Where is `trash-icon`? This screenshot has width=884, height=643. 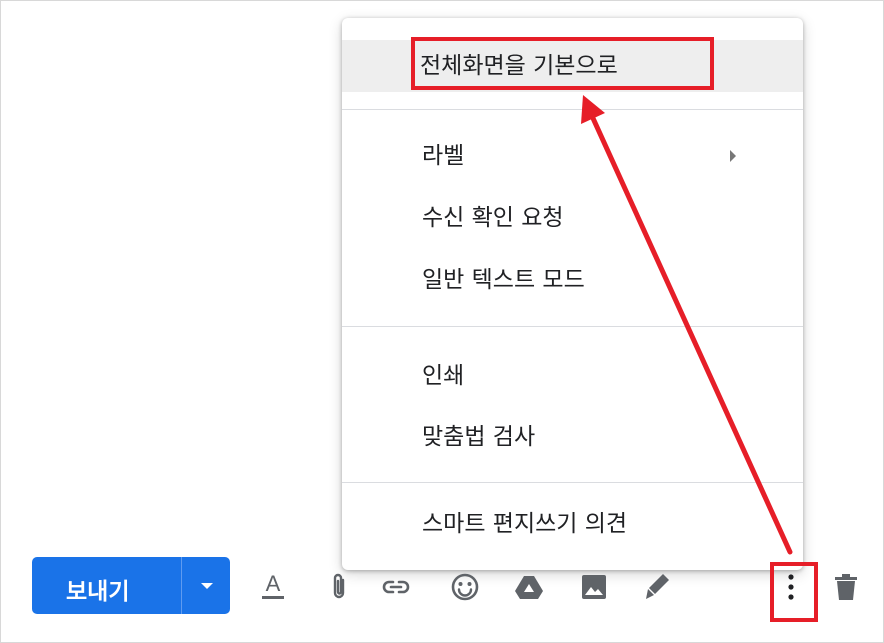 trash-icon is located at coordinates (846, 587).